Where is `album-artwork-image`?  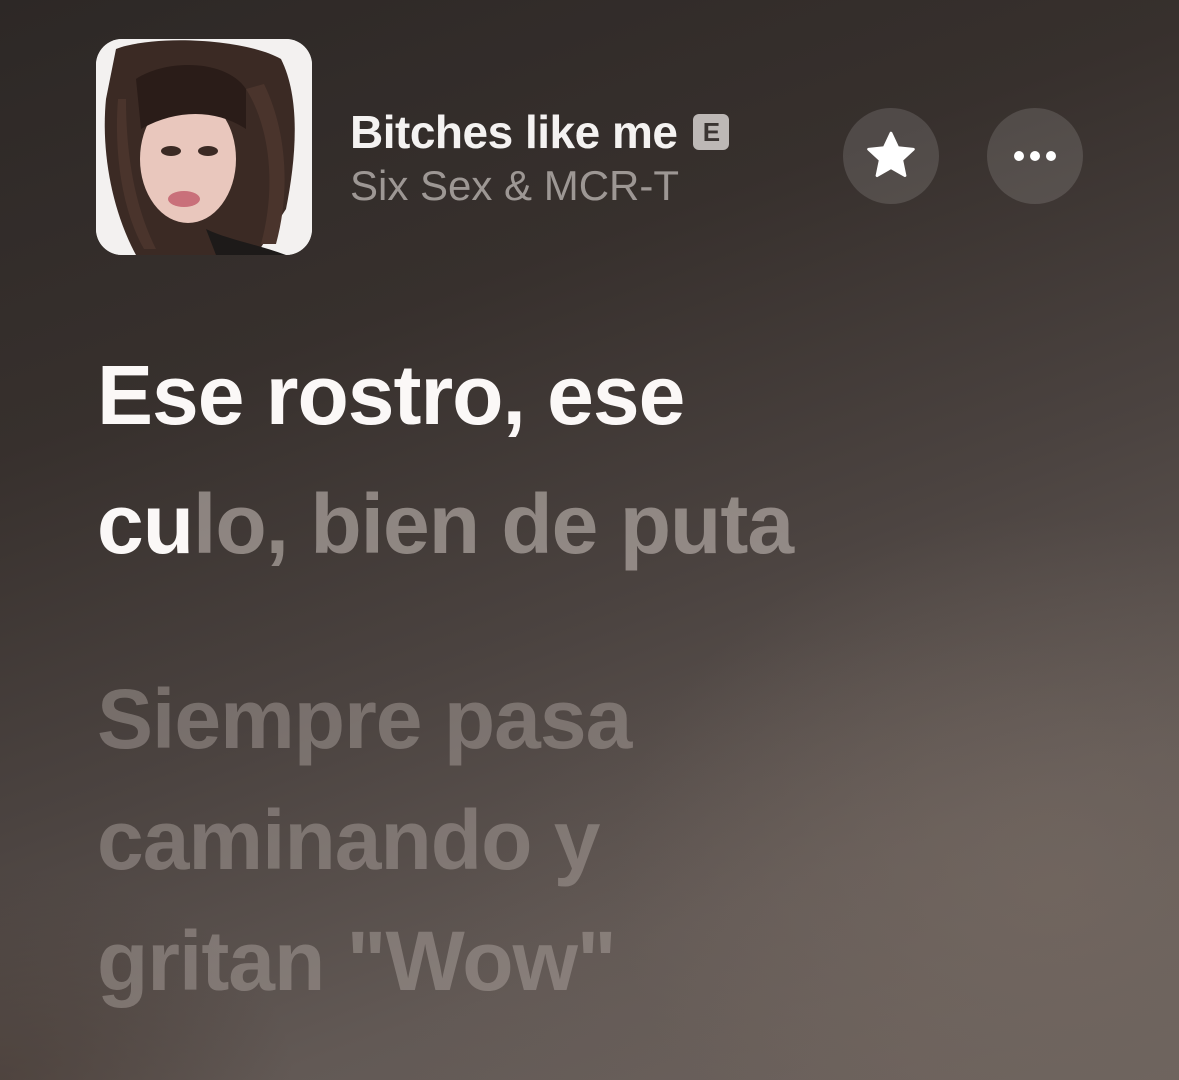
album-artwork-image is located at coordinates (204, 147).